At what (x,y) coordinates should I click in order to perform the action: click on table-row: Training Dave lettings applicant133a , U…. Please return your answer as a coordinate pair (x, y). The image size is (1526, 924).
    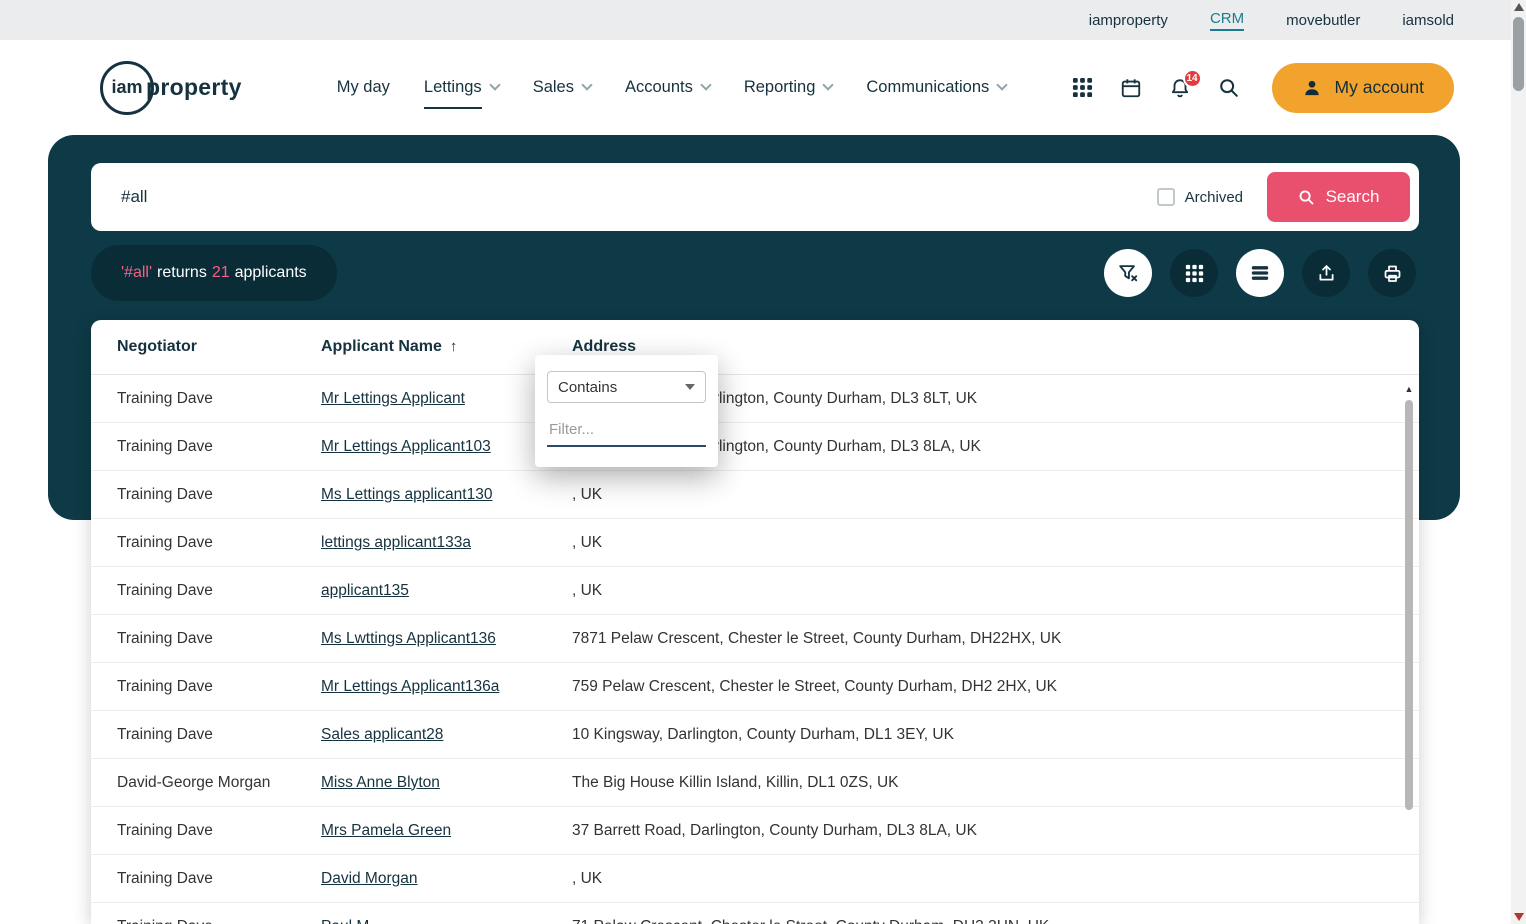
    Looking at the image, I should click on (755, 543).